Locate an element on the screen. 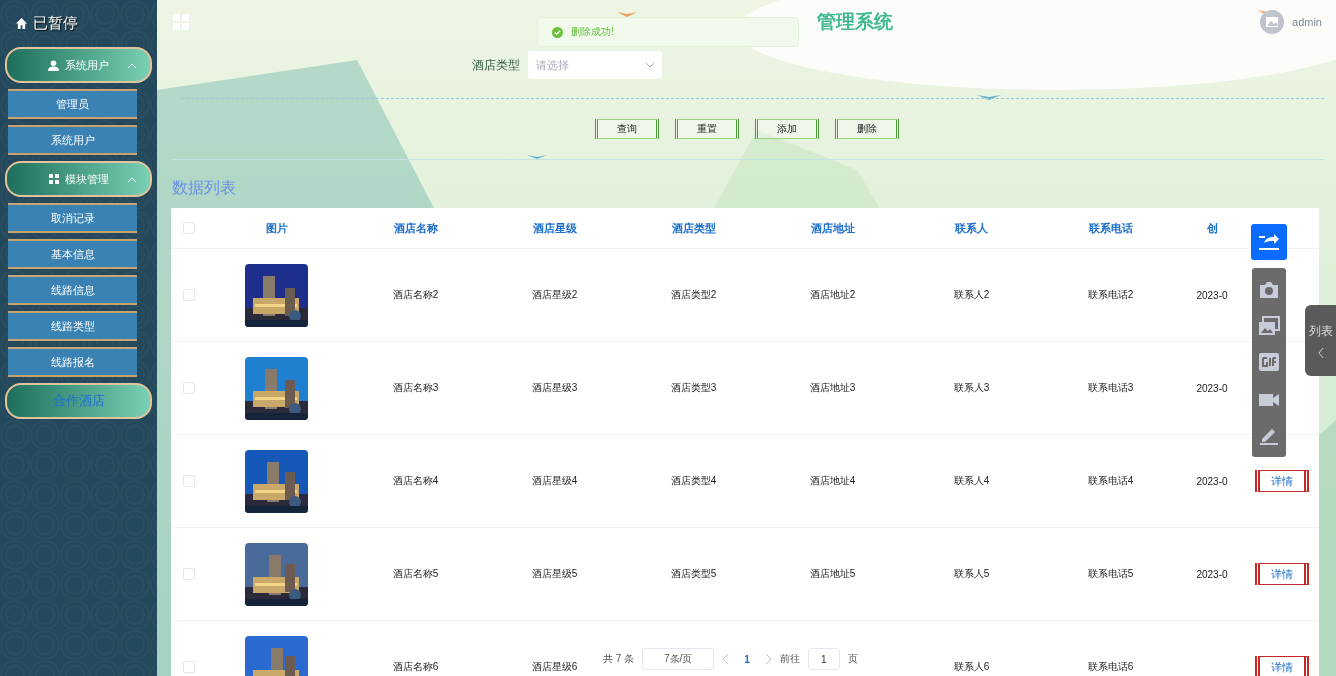  table-cell: 联系人2 is located at coordinates (971, 295).